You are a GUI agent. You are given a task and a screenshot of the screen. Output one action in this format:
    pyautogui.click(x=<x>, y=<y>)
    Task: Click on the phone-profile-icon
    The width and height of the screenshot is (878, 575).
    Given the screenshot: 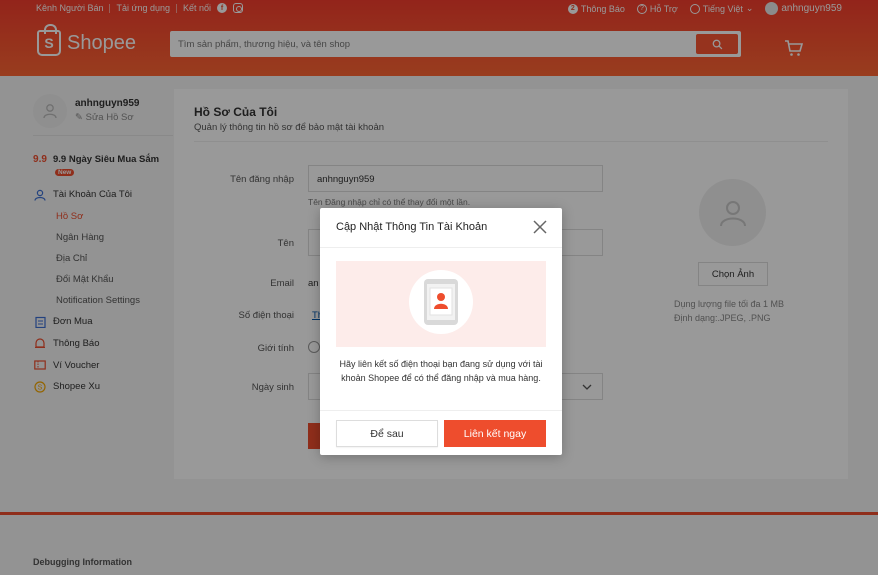 What is the action you would take?
    pyautogui.click(x=441, y=302)
    